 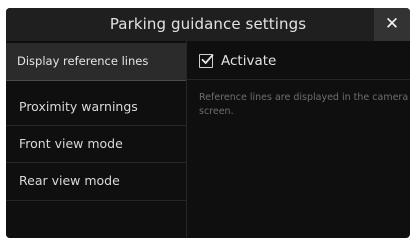 I want to click on sidebar-item-display-reference-lines: Display reference lines, so click(x=96, y=61).